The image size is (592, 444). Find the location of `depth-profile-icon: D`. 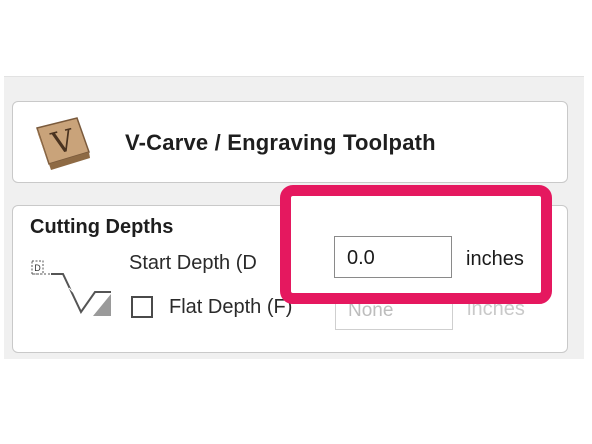

depth-profile-icon: D is located at coordinates (71, 288).